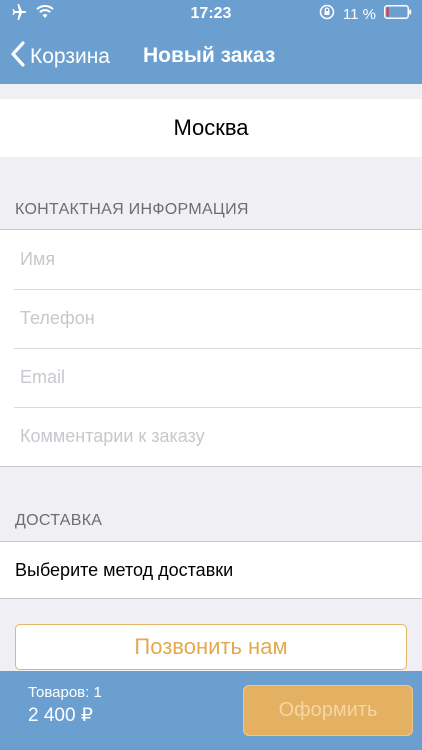  I want to click on city-selector: Москва, so click(211, 128).